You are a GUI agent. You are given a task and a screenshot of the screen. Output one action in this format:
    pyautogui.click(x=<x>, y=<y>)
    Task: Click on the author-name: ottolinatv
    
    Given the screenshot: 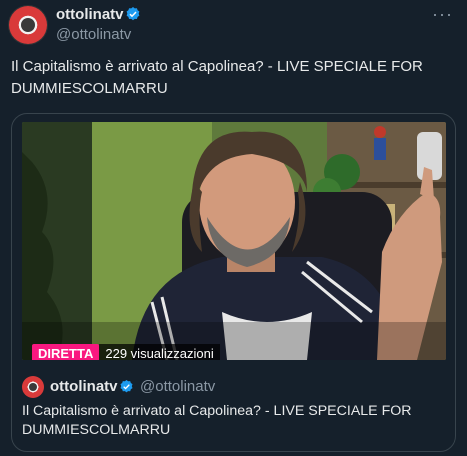 What is the action you would take?
    pyautogui.click(x=90, y=14)
    